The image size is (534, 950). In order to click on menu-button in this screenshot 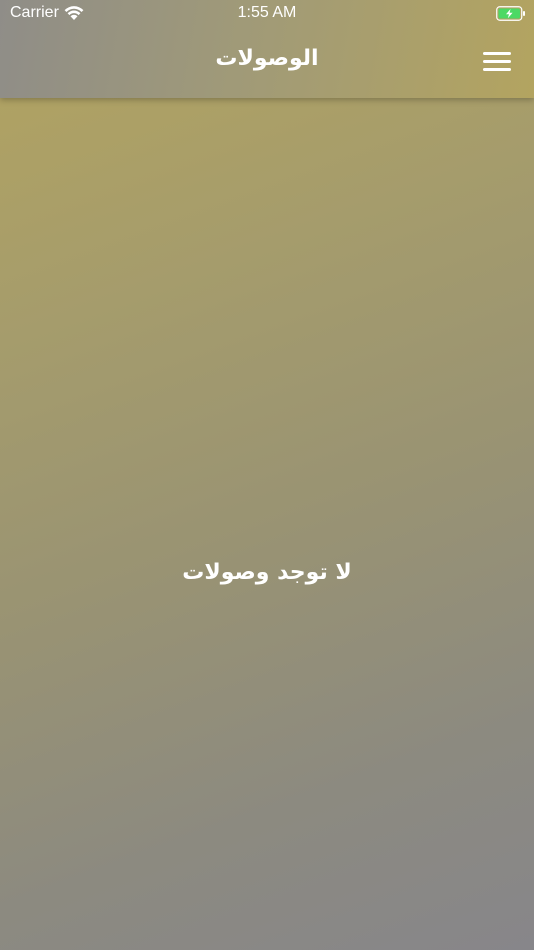, I will do `click(497, 62)`.